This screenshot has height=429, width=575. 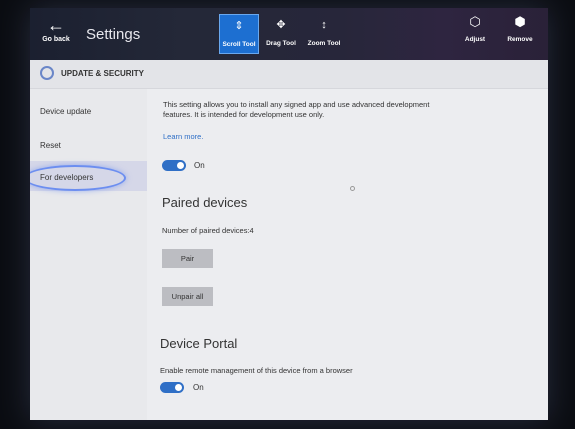 I want to click on remove-label: Remove, so click(x=520, y=39).